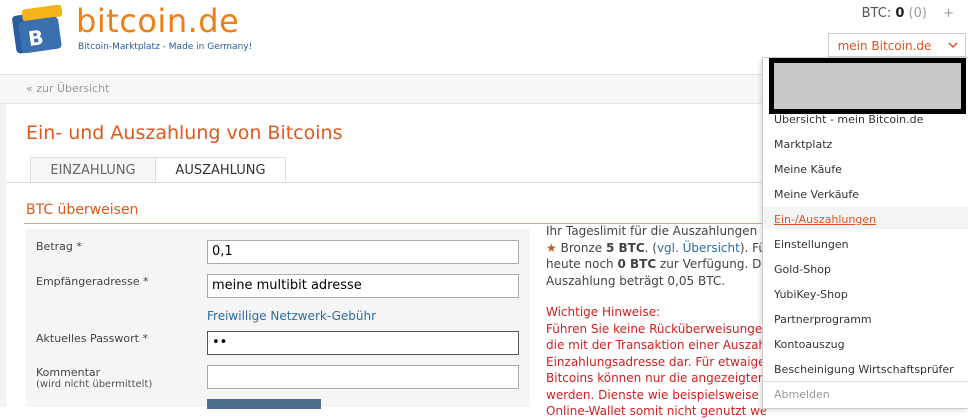  I want to click on address-label-text: Empfängeradresse, so click(88, 281).